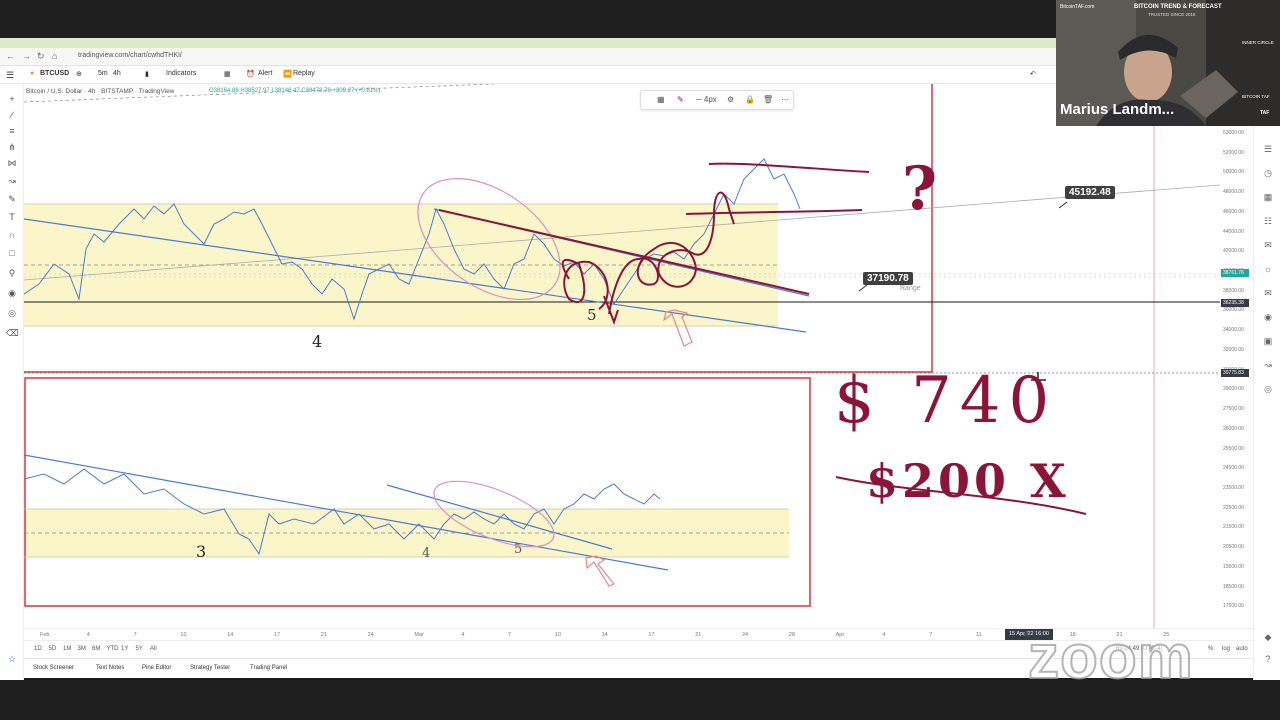  What do you see at coordinates (26, 56) in the screenshot?
I see `forward-icon: →` at bounding box center [26, 56].